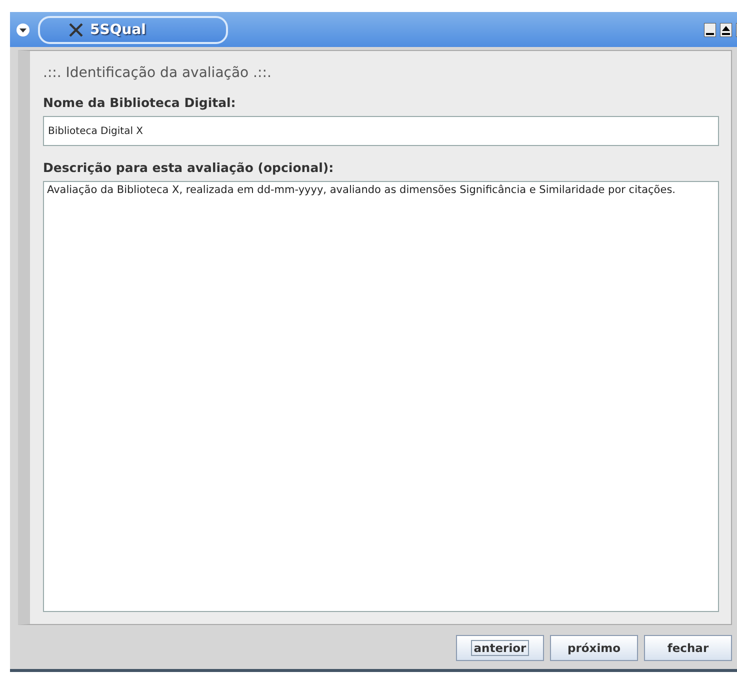 The image size is (737, 675). Describe the element at coordinates (688, 648) in the screenshot. I see `dialog-button: fechar` at that location.